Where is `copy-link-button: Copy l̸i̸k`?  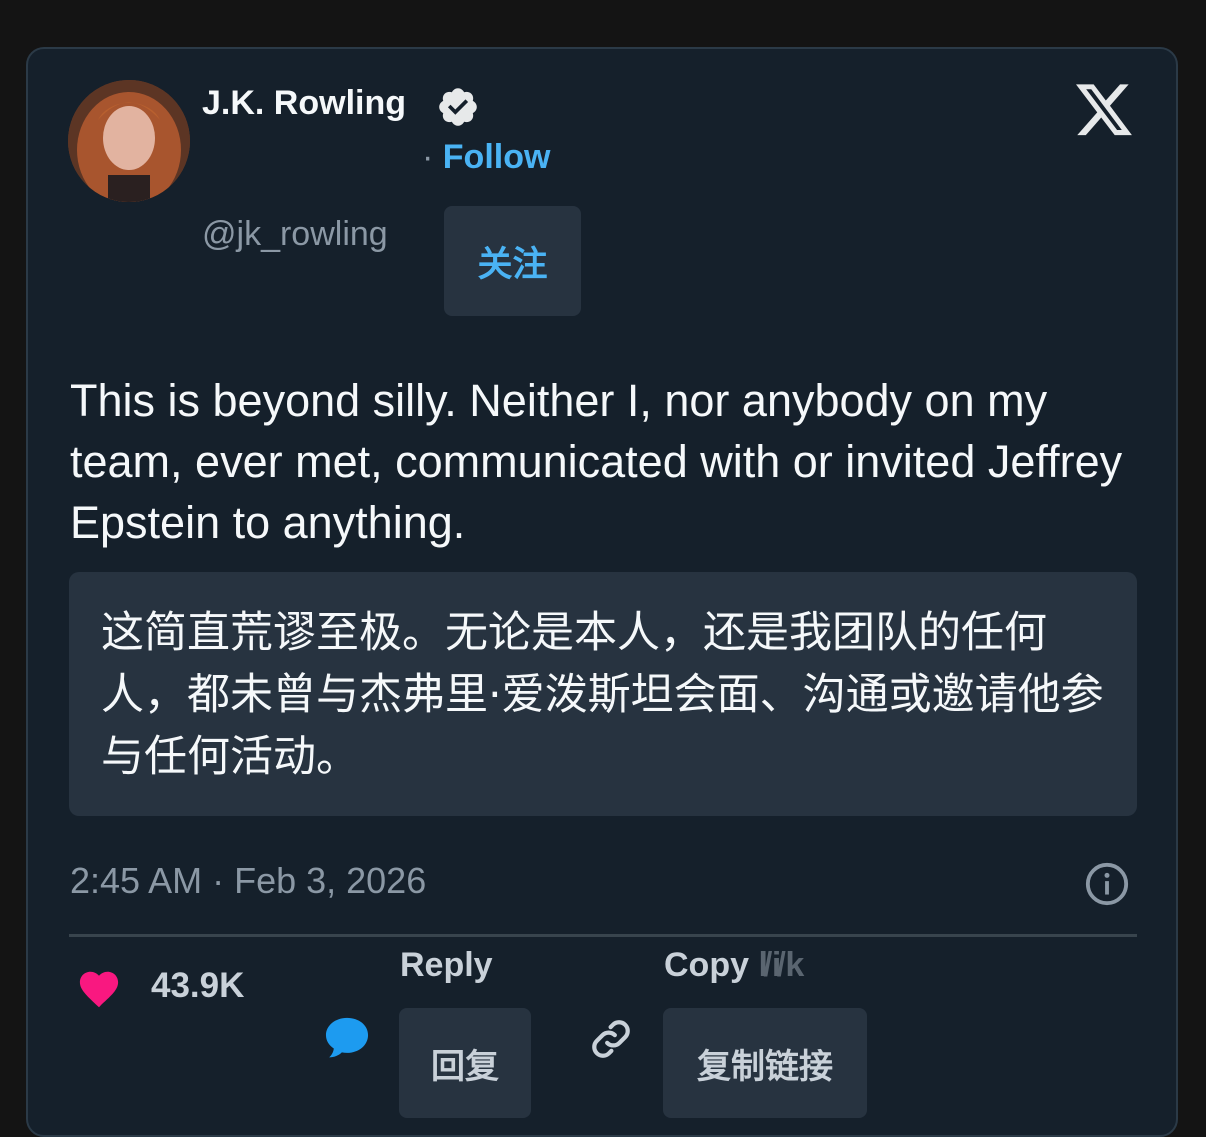
copy-link-button: Copy l̸i̸k is located at coordinates (736, 965).